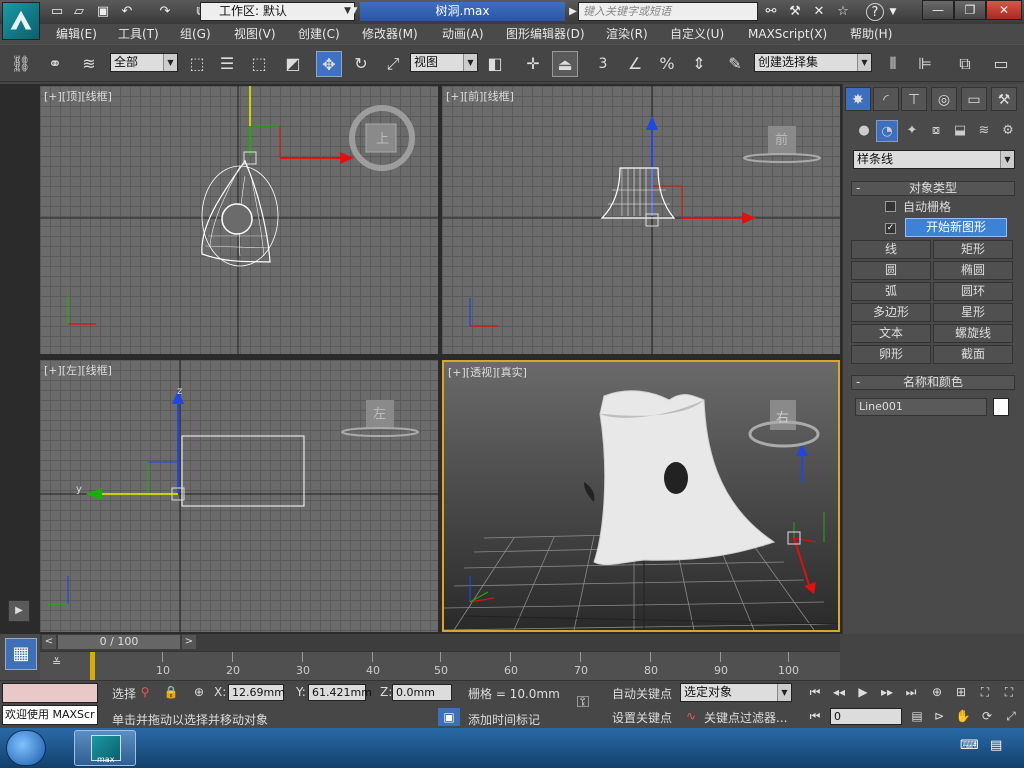  Describe the element at coordinates (463, 34) in the screenshot. I see `menu-animation: 动画(A)` at that location.